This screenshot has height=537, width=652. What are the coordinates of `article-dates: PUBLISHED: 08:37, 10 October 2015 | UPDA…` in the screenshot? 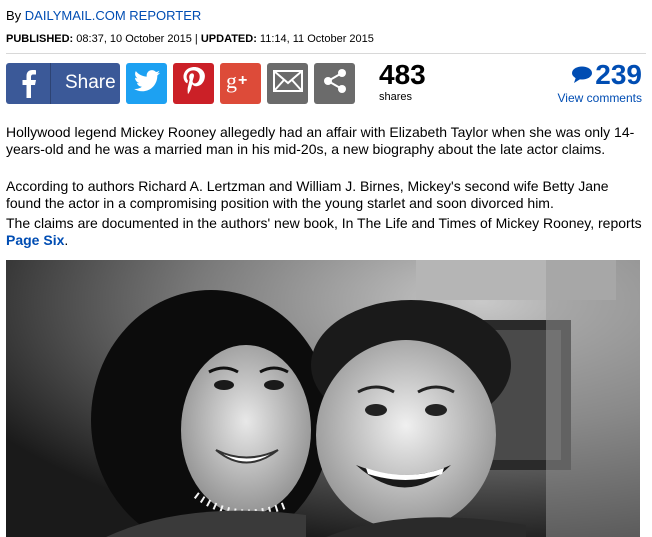 It's located at (190, 39).